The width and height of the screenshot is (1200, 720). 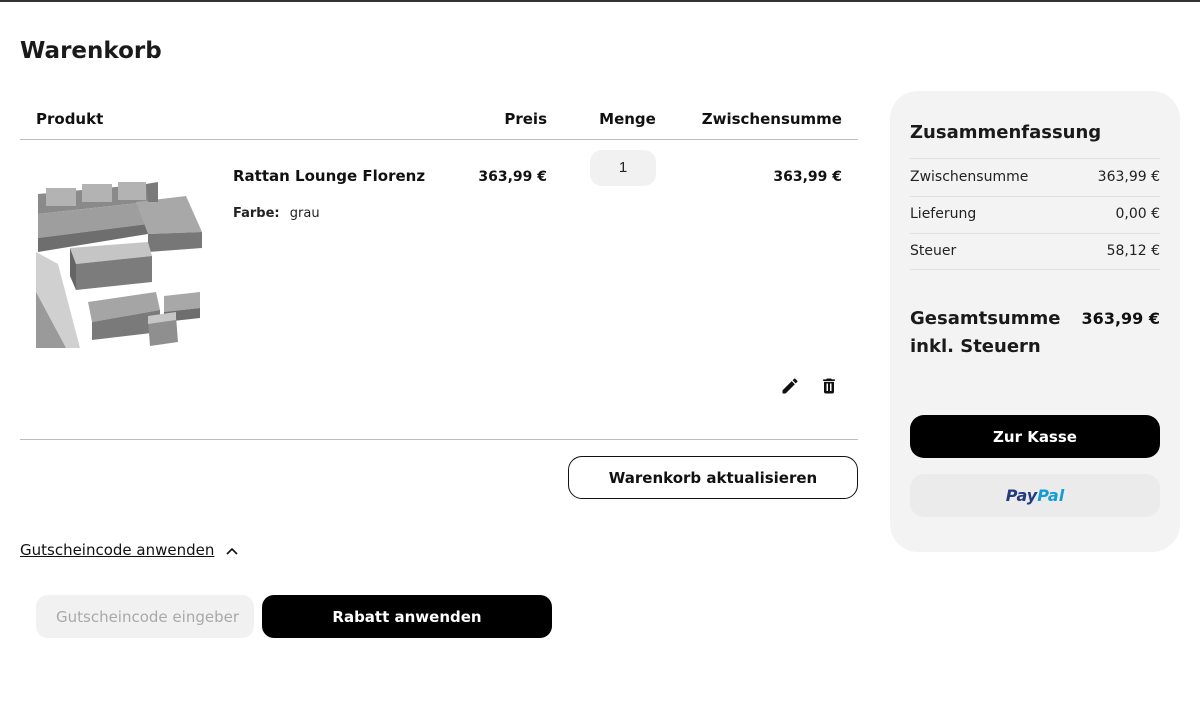 What do you see at coordinates (1035, 436) in the screenshot?
I see `checkout-button: Zur Kasse` at bounding box center [1035, 436].